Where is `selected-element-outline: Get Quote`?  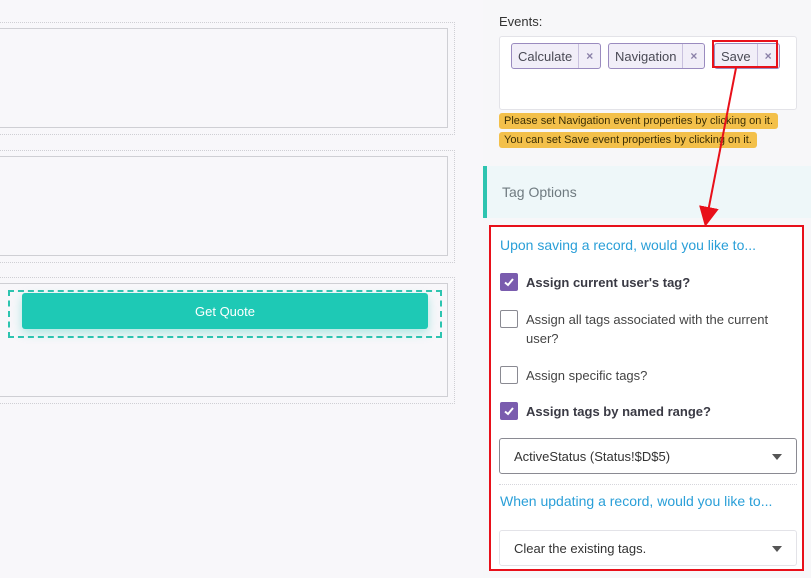 selected-element-outline: Get Quote is located at coordinates (225, 314).